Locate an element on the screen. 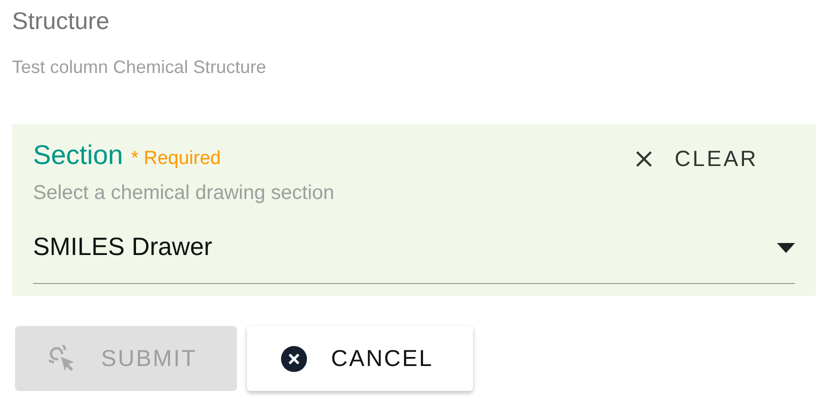  dropdown-caret-icon is located at coordinates (786, 247).